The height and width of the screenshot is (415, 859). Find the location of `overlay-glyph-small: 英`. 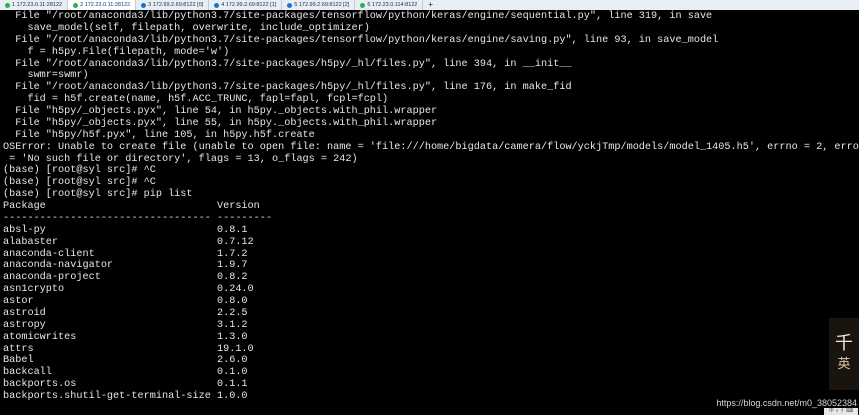

overlay-glyph-small: 英 is located at coordinates (844, 364).